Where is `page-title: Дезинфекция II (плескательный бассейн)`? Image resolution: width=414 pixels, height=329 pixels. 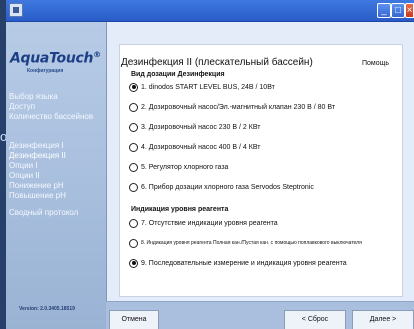
page-title: Дезинфекция II (плескательный бассейн) is located at coordinates (217, 62).